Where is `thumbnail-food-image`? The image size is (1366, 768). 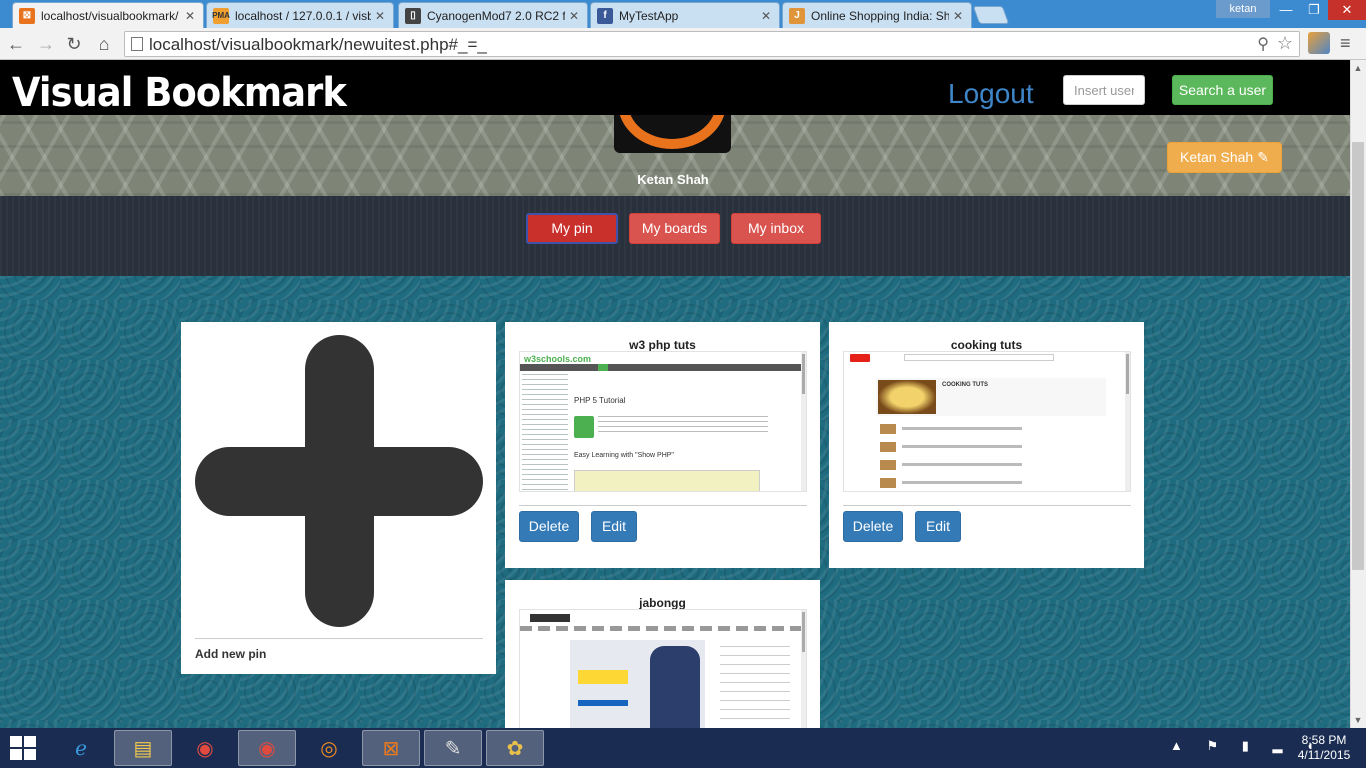
thumbnail-food-image is located at coordinates (907, 397).